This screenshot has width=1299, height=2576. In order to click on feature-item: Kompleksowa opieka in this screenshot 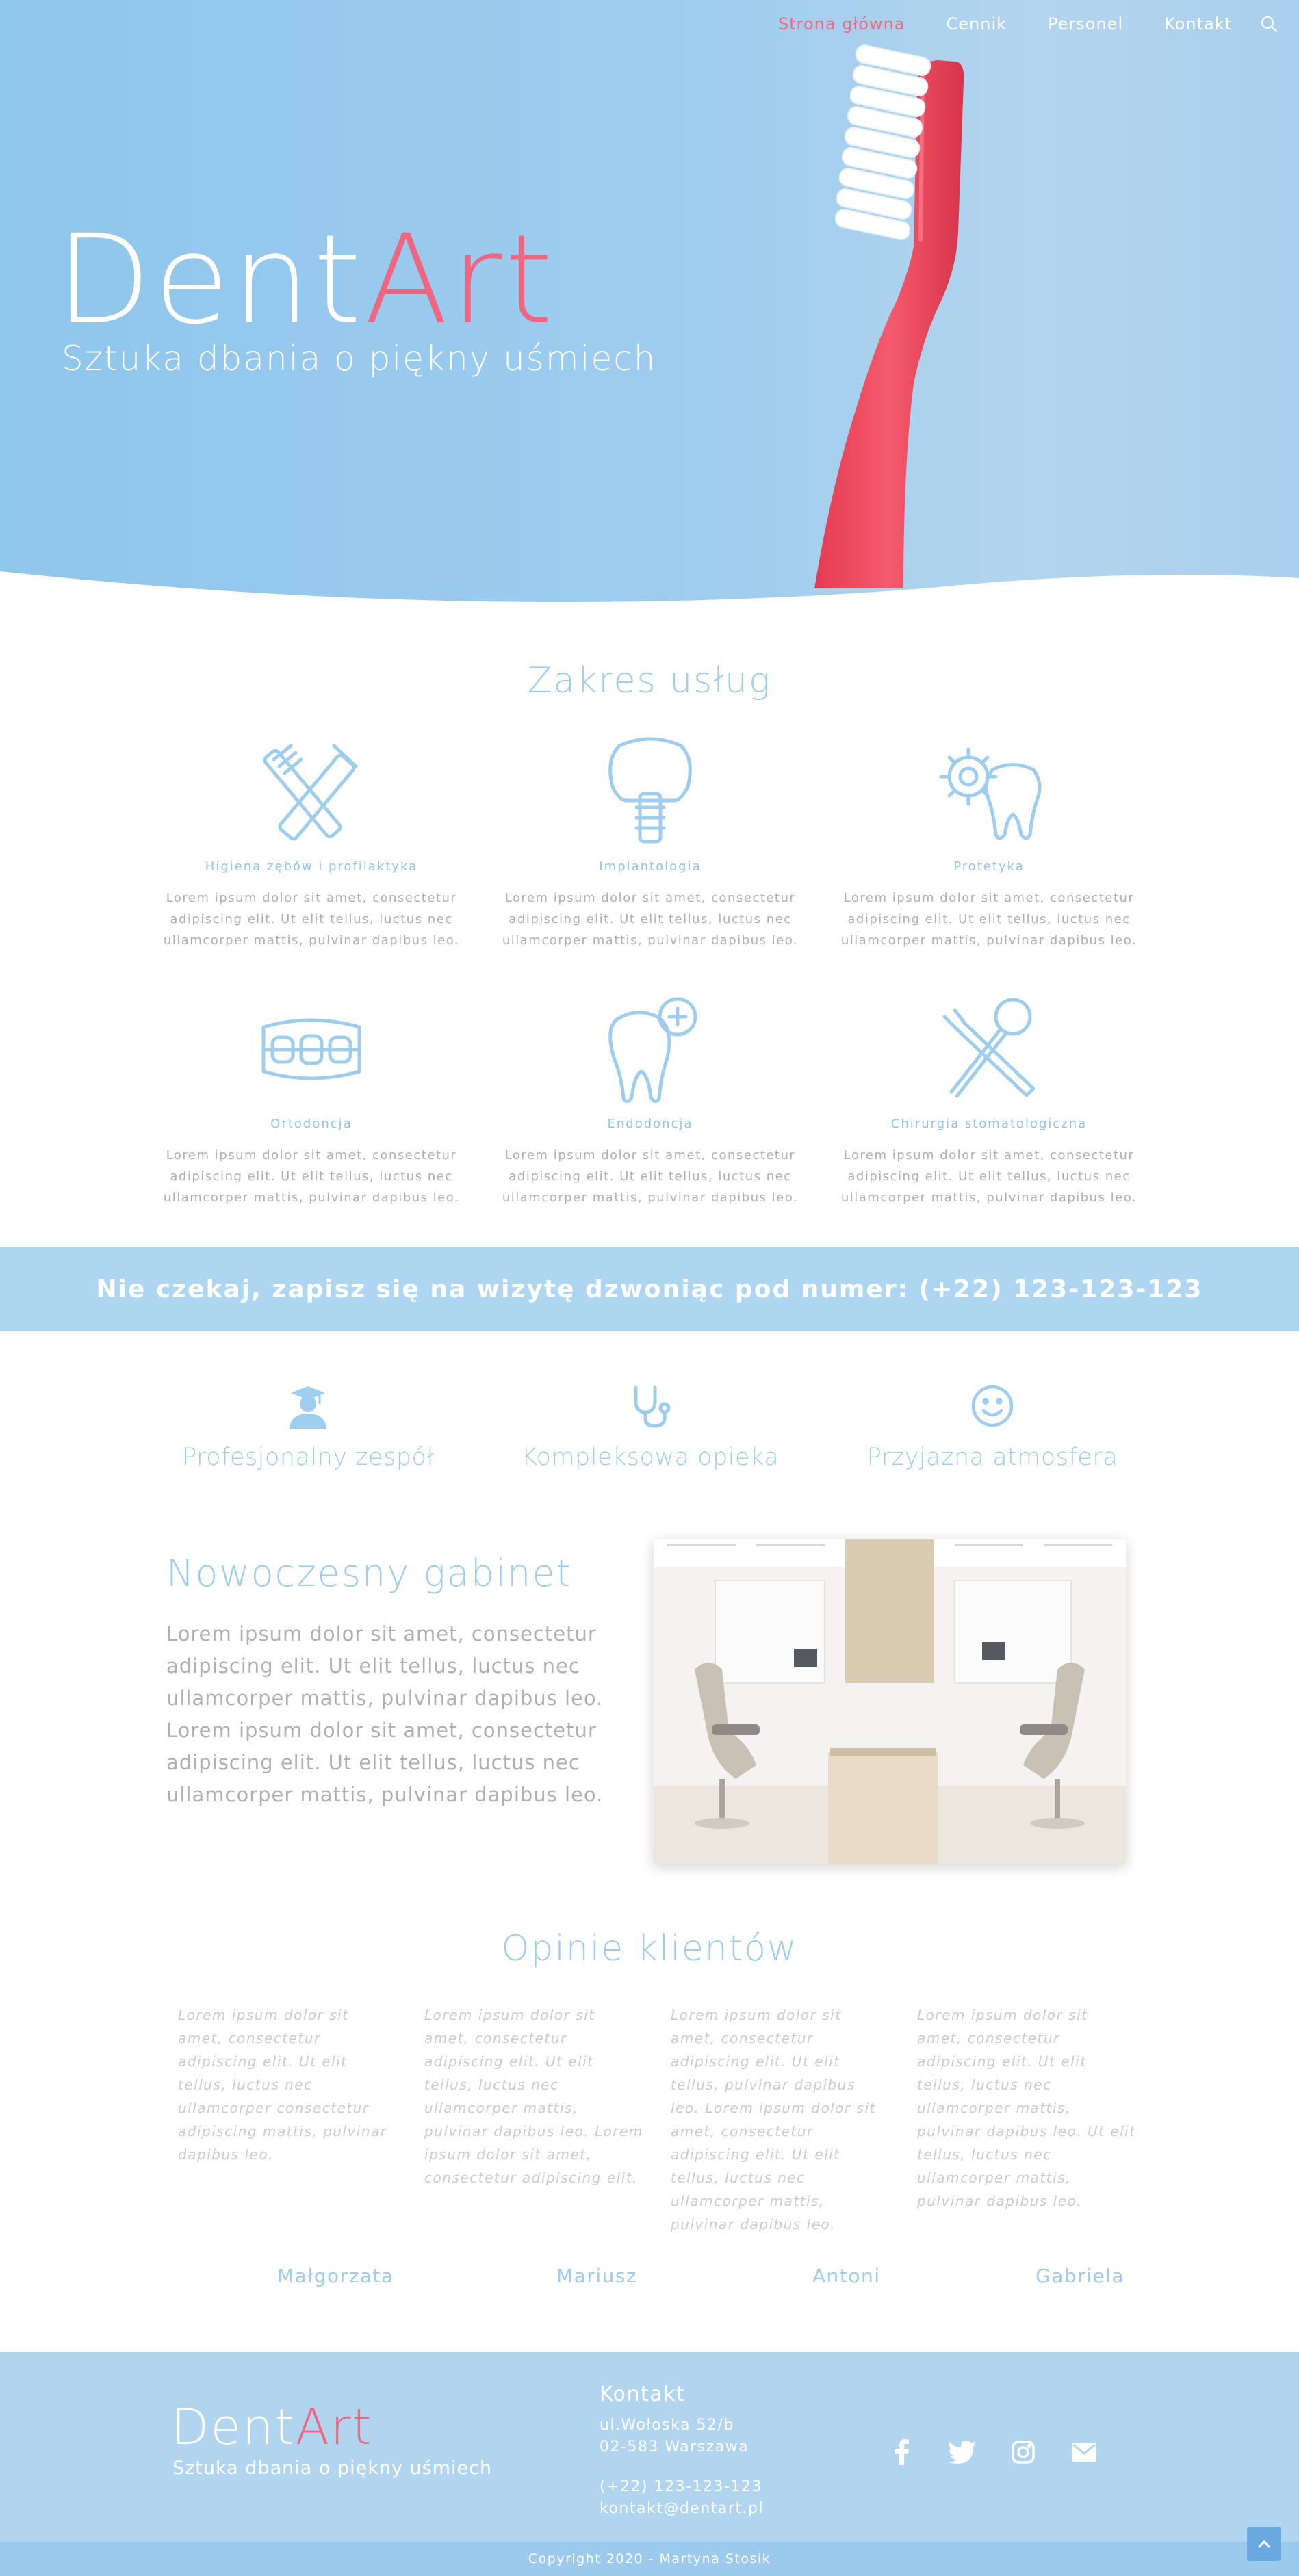, I will do `click(650, 1427)`.